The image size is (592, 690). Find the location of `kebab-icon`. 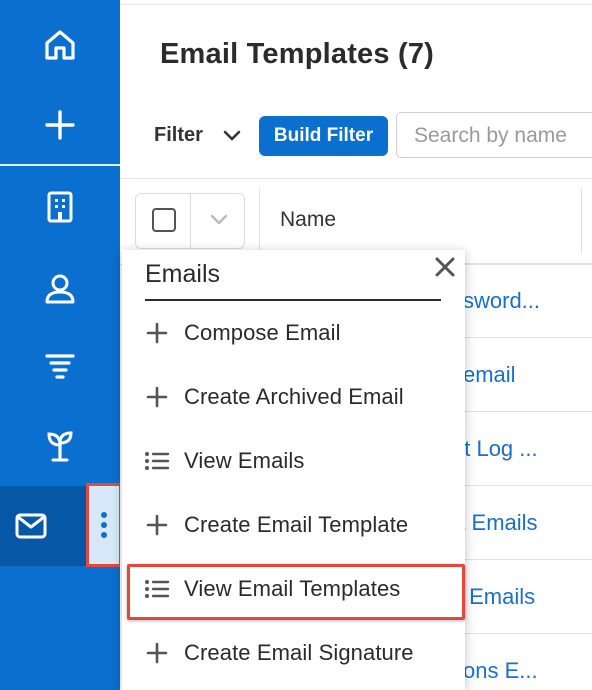

kebab-icon is located at coordinates (104, 525).